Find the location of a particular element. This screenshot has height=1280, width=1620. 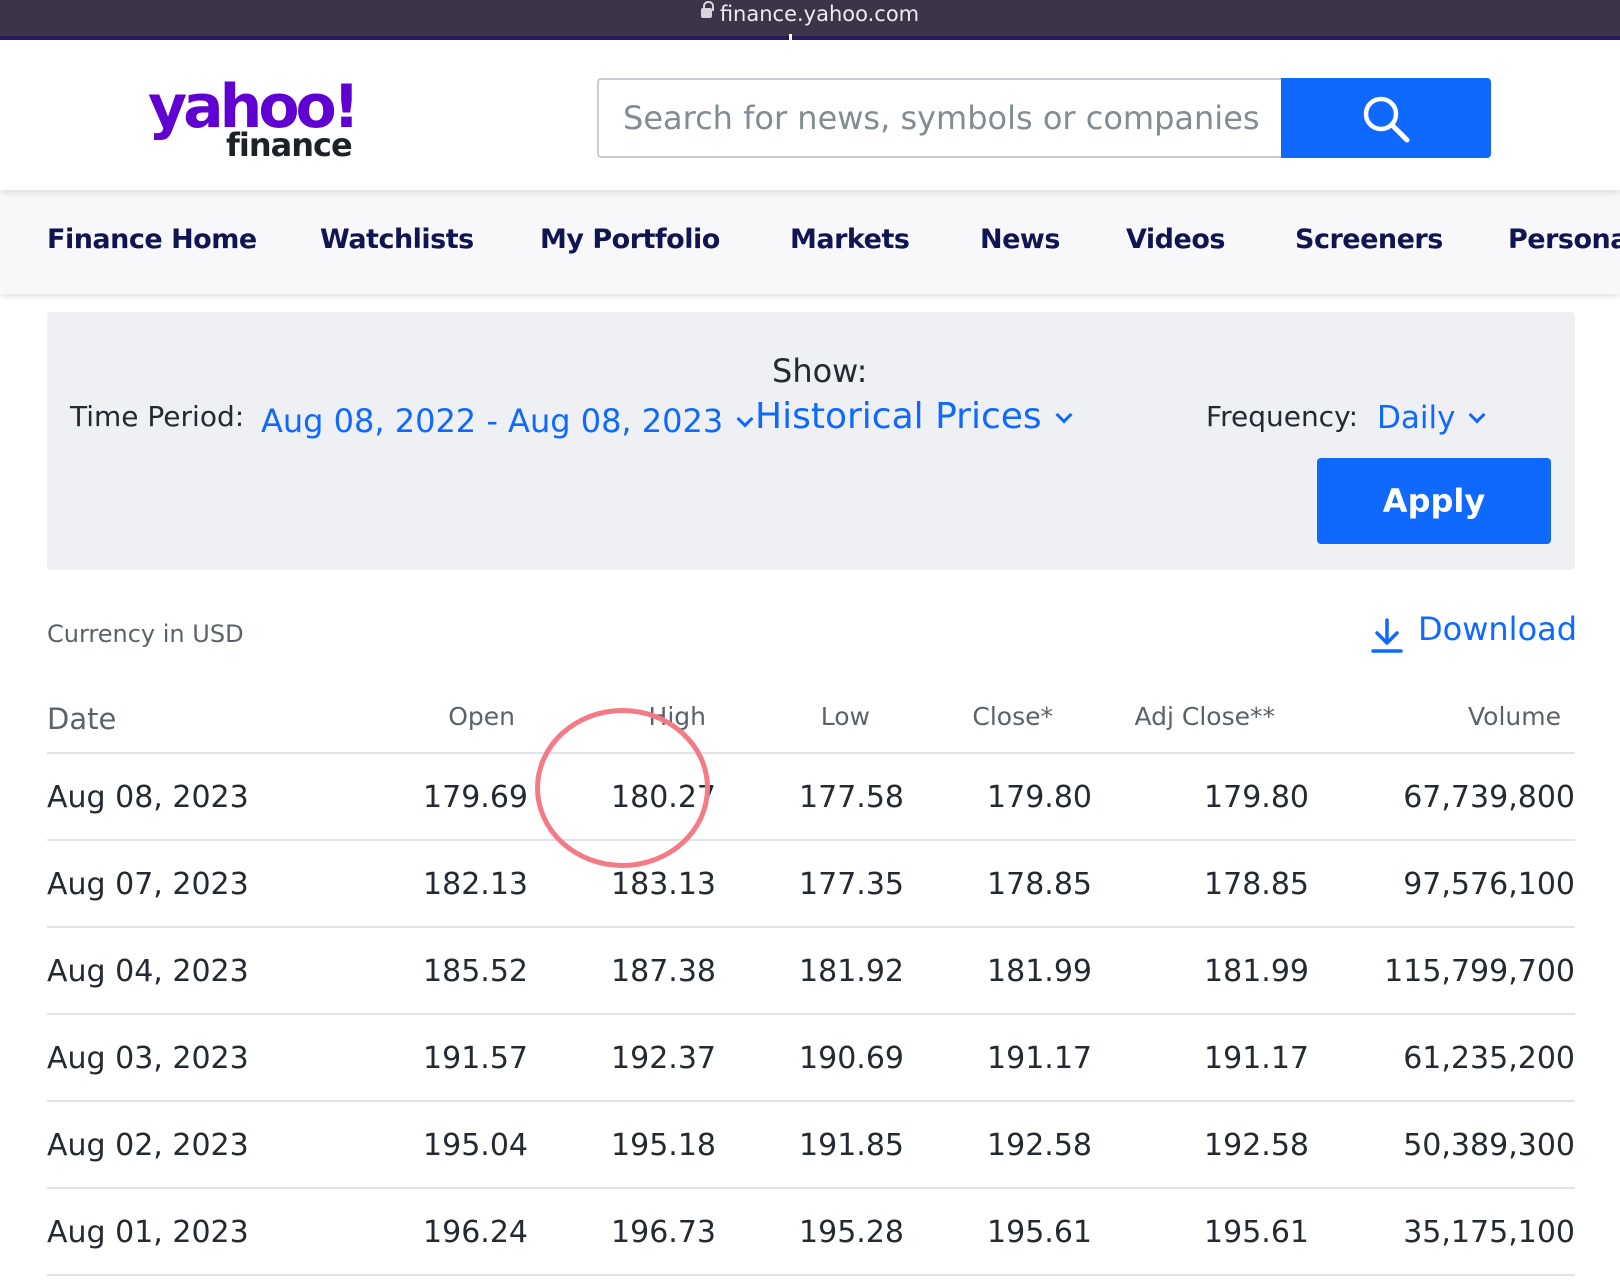

cell-volume: 61,235,200 is located at coordinates (1489, 1058).